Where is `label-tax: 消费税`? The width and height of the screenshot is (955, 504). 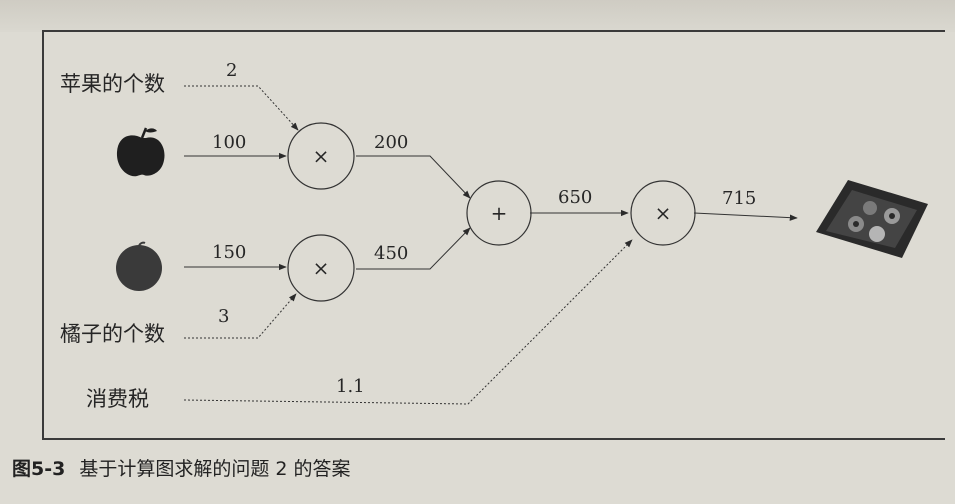
label-tax: 消费税 is located at coordinates (117, 399).